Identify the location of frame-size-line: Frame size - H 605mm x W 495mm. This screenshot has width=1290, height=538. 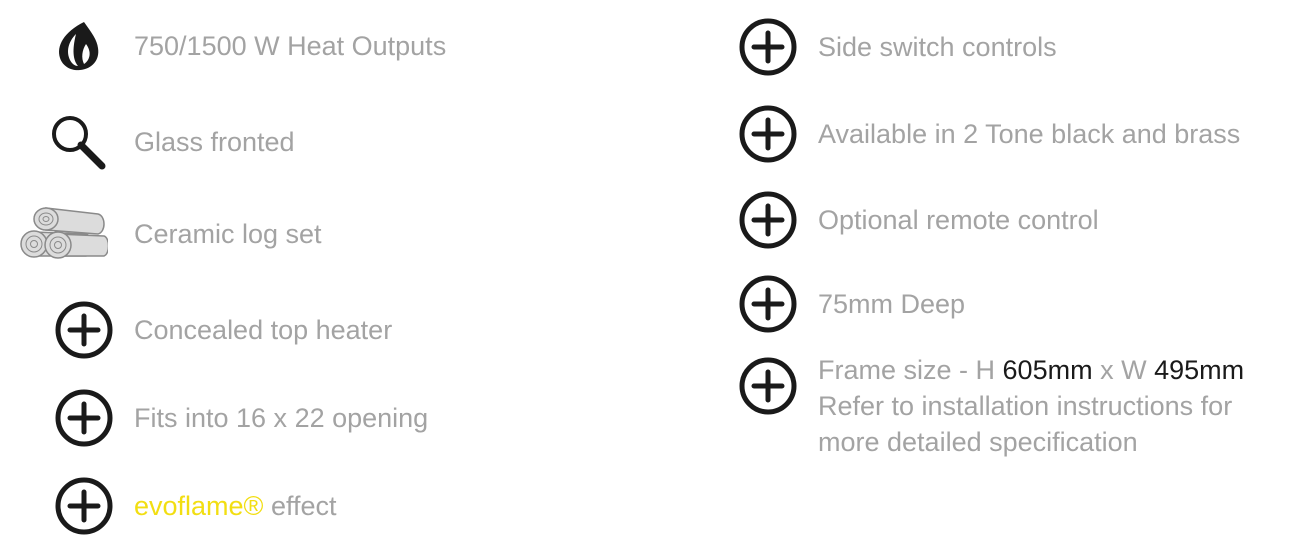
(1031, 370).